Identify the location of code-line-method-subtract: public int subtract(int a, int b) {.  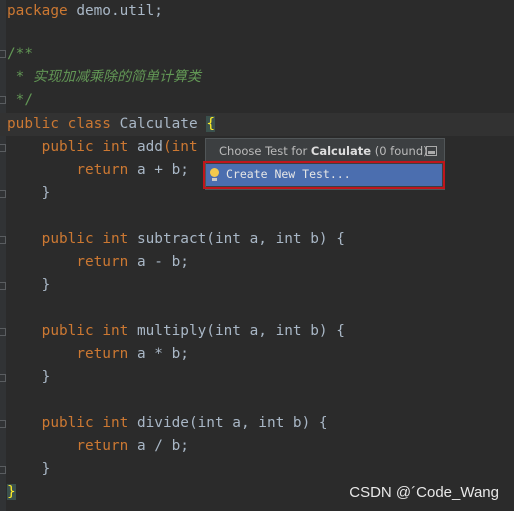
(176, 239).